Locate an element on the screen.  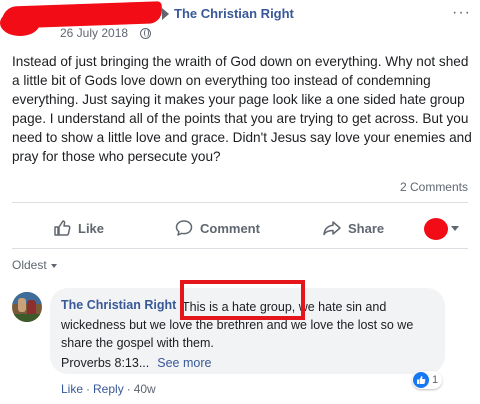
comment-reply-button: Reply is located at coordinates (108, 389).